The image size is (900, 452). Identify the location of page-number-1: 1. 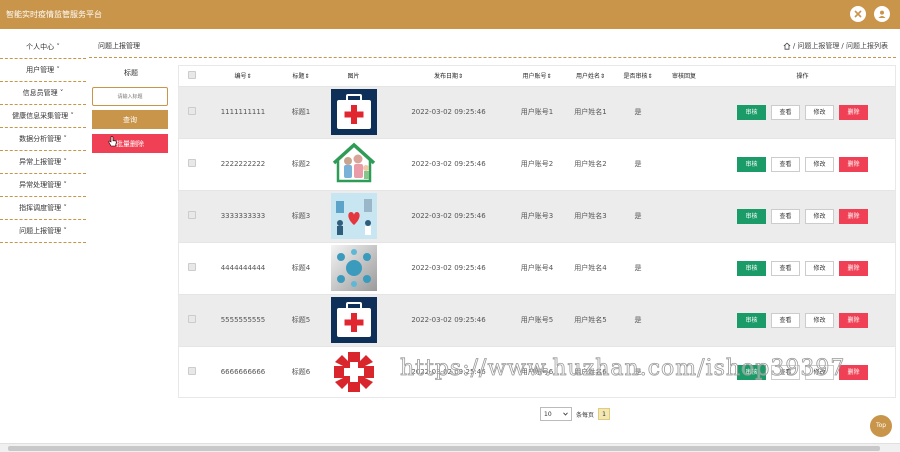
(604, 414).